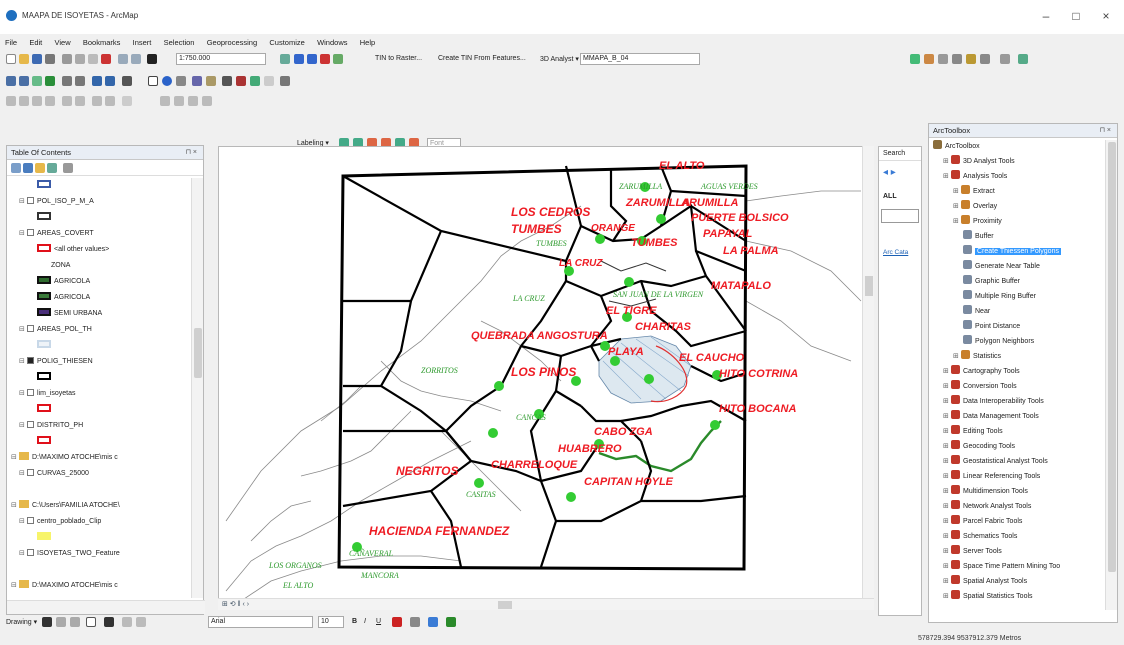  What do you see at coordinates (54, 474) in the screenshot?
I see `toc-item: ⊟ CURVAS_25000` at bounding box center [54, 474].